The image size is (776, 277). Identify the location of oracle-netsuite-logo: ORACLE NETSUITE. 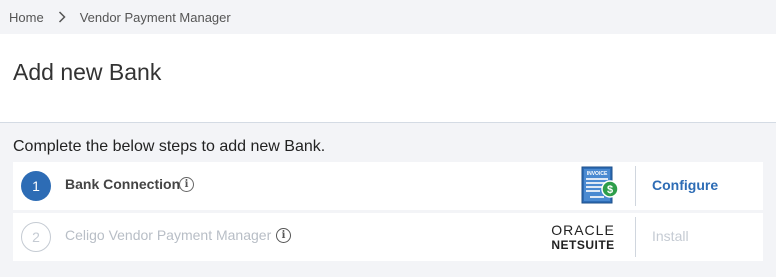
(583, 237).